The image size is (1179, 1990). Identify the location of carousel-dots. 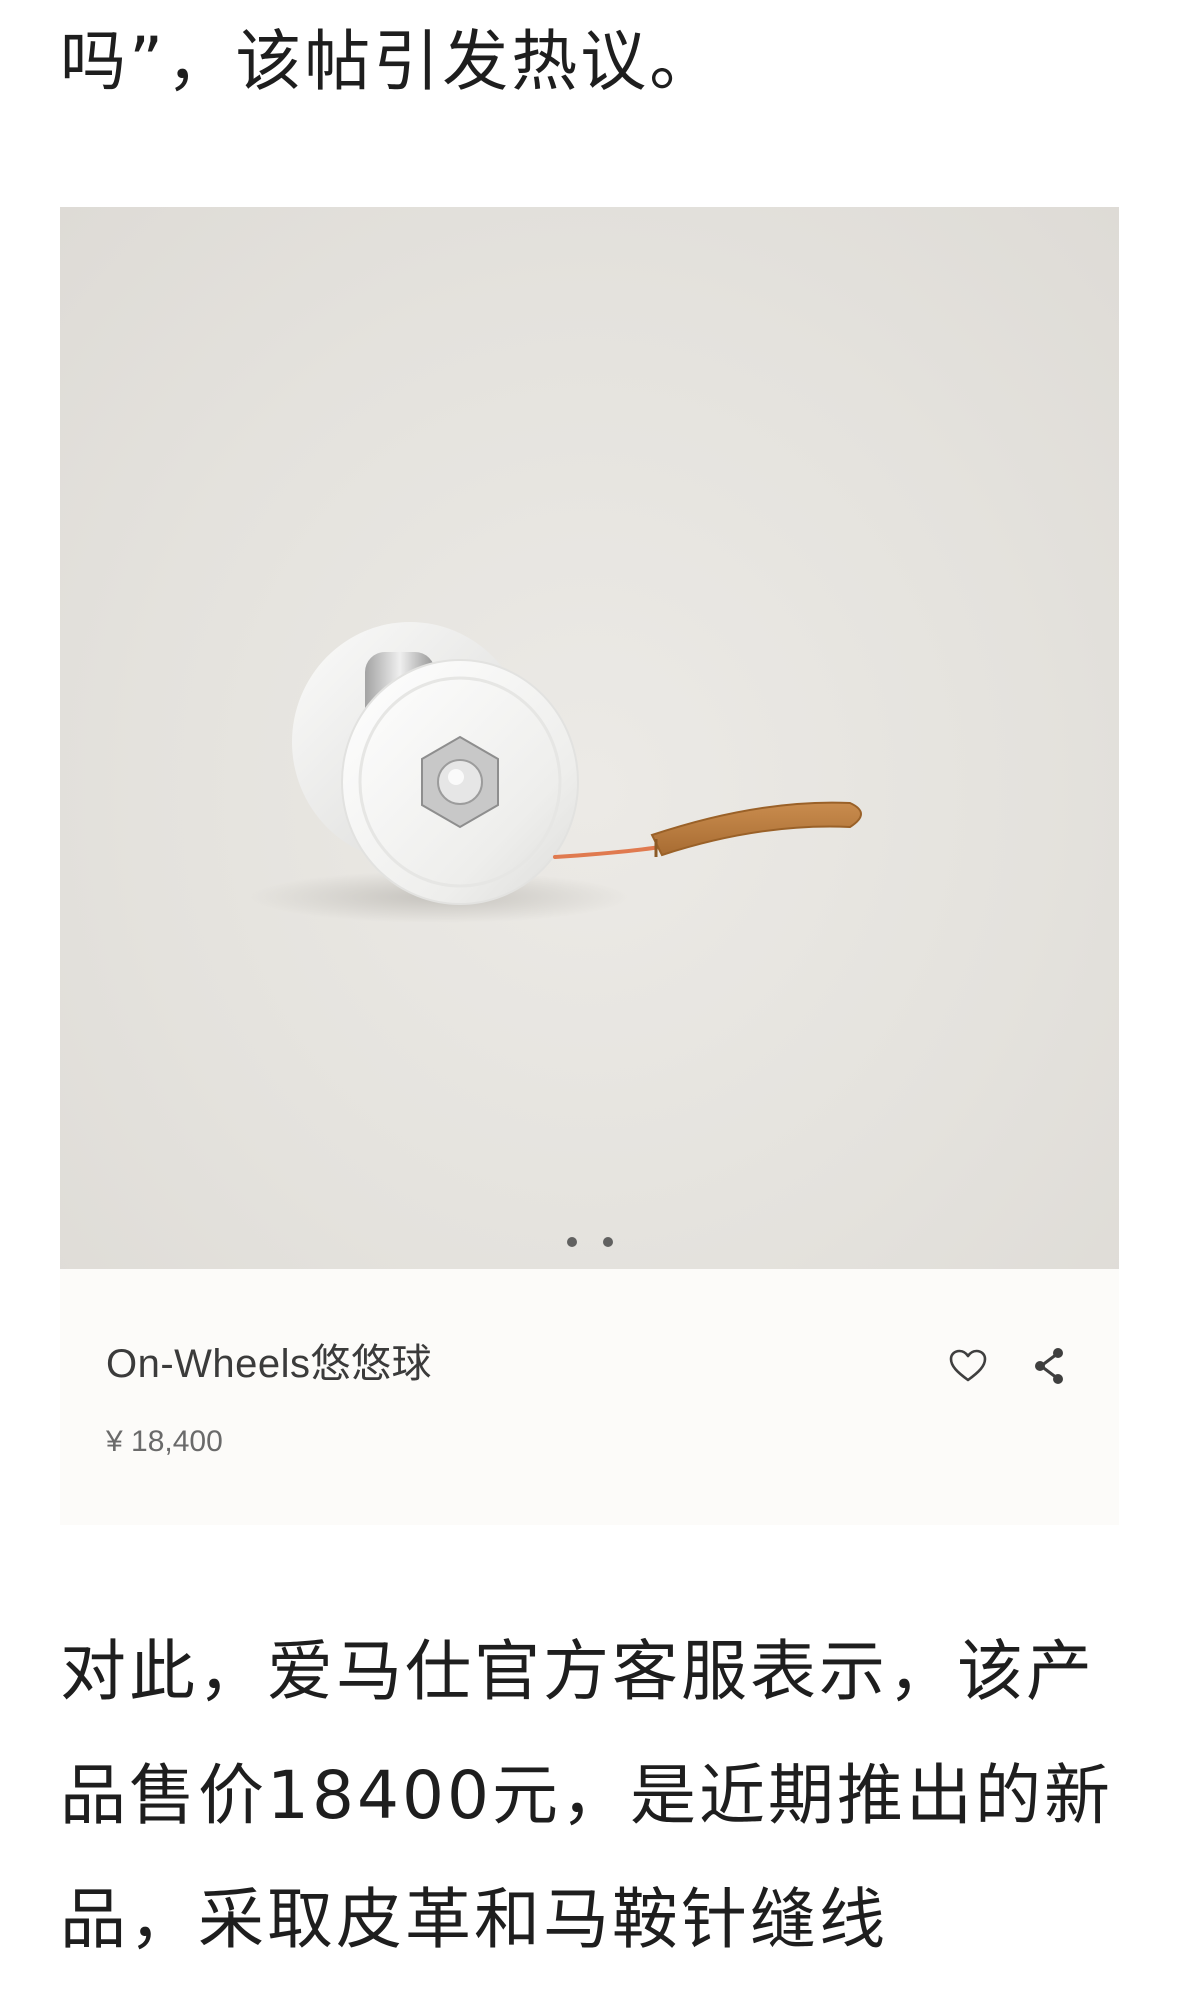
(589, 1242).